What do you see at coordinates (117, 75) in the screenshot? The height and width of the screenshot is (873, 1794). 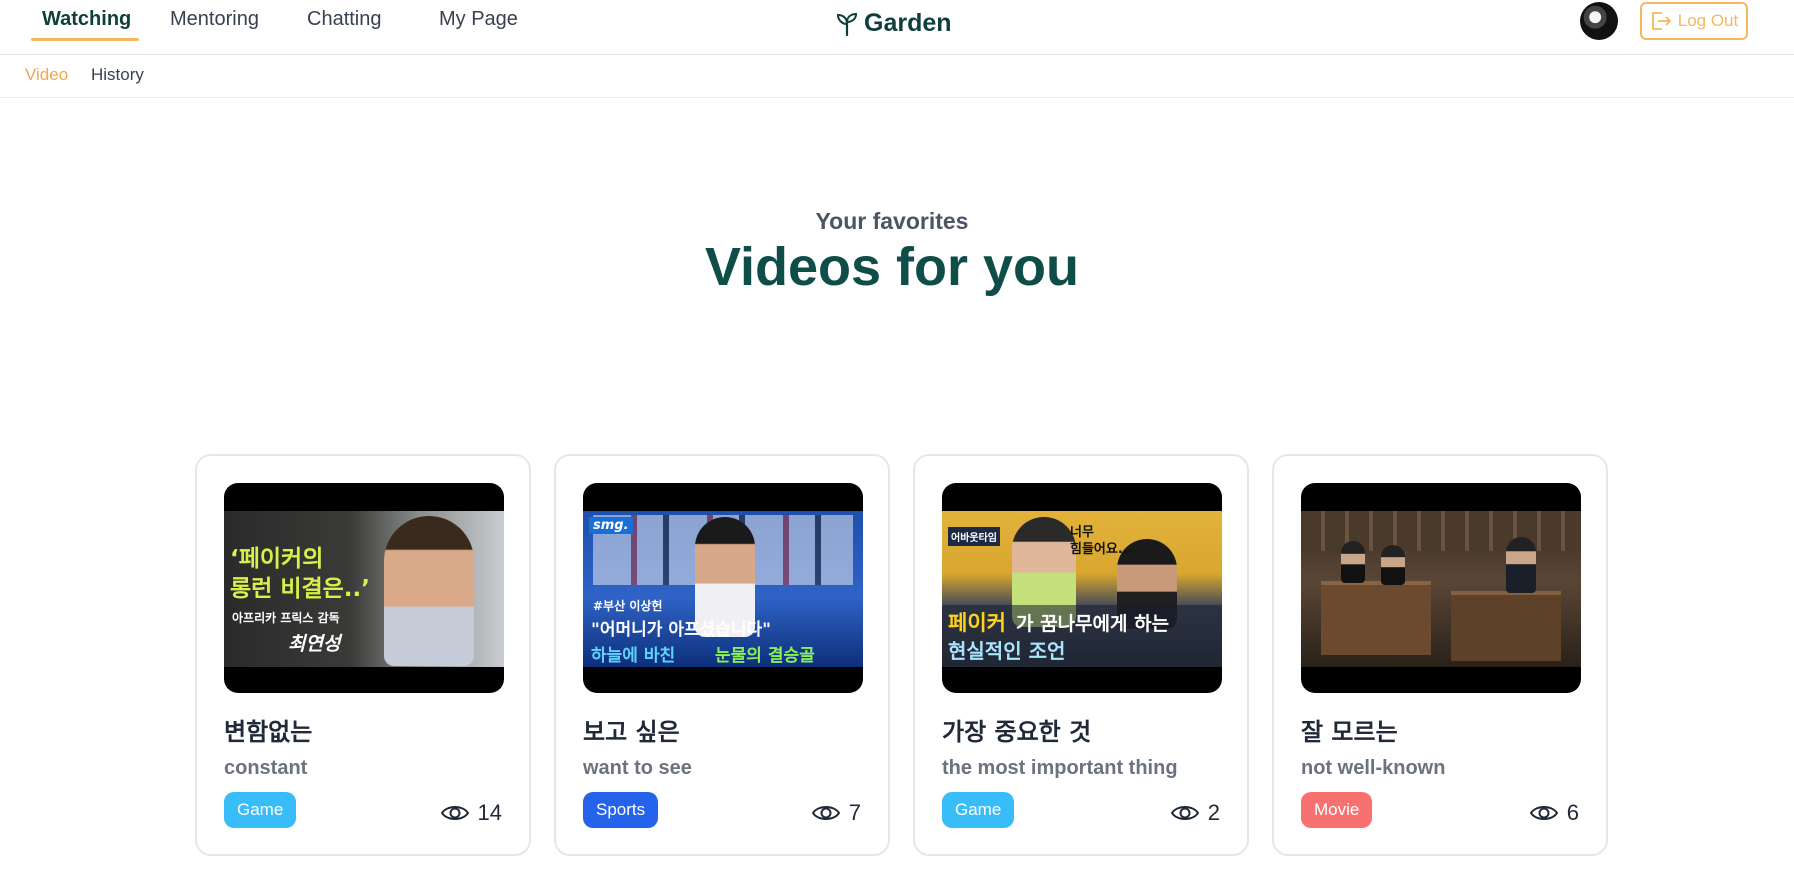 I see `subnav-history: History` at bounding box center [117, 75].